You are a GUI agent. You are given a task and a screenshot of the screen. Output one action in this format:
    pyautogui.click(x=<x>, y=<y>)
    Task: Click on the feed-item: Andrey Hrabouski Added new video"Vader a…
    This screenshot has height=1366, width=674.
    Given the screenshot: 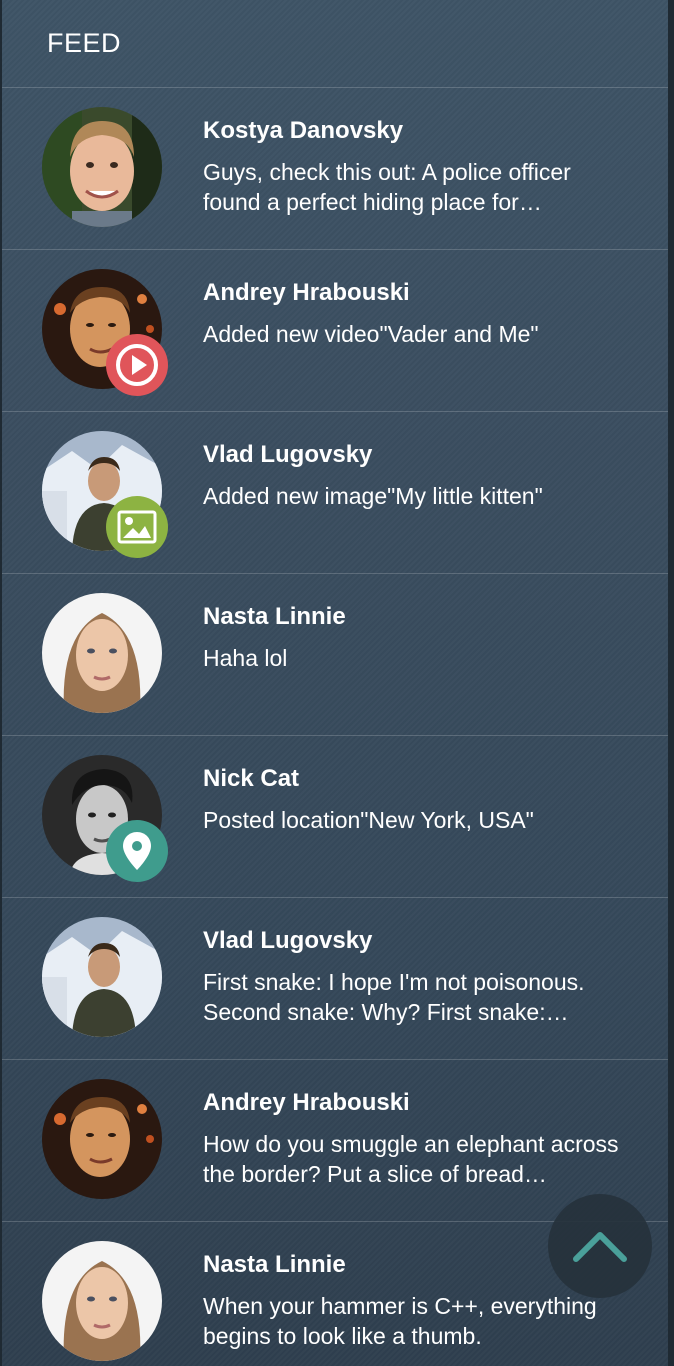 What is the action you would take?
    pyautogui.click(x=335, y=331)
    